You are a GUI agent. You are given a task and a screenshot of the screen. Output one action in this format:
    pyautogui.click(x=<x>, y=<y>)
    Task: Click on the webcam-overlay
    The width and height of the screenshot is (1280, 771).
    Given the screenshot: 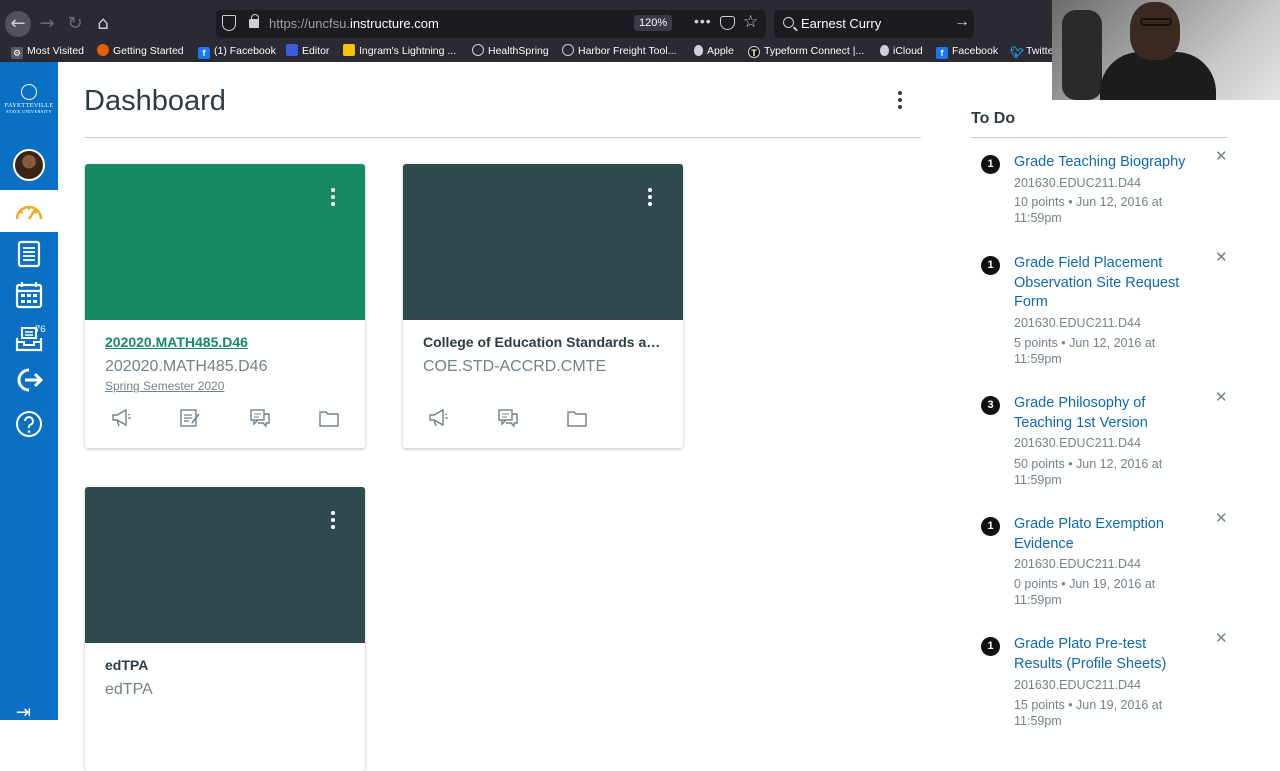 What is the action you would take?
    pyautogui.click(x=1166, y=50)
    